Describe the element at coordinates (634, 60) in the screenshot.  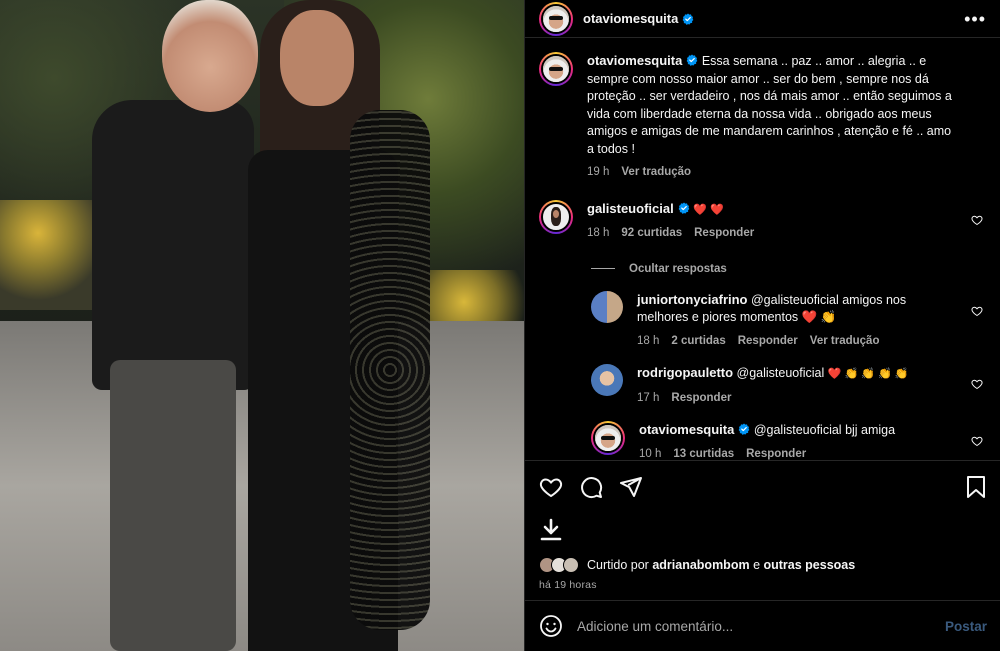
I see `caption-username: otaviomesquita` at that location.